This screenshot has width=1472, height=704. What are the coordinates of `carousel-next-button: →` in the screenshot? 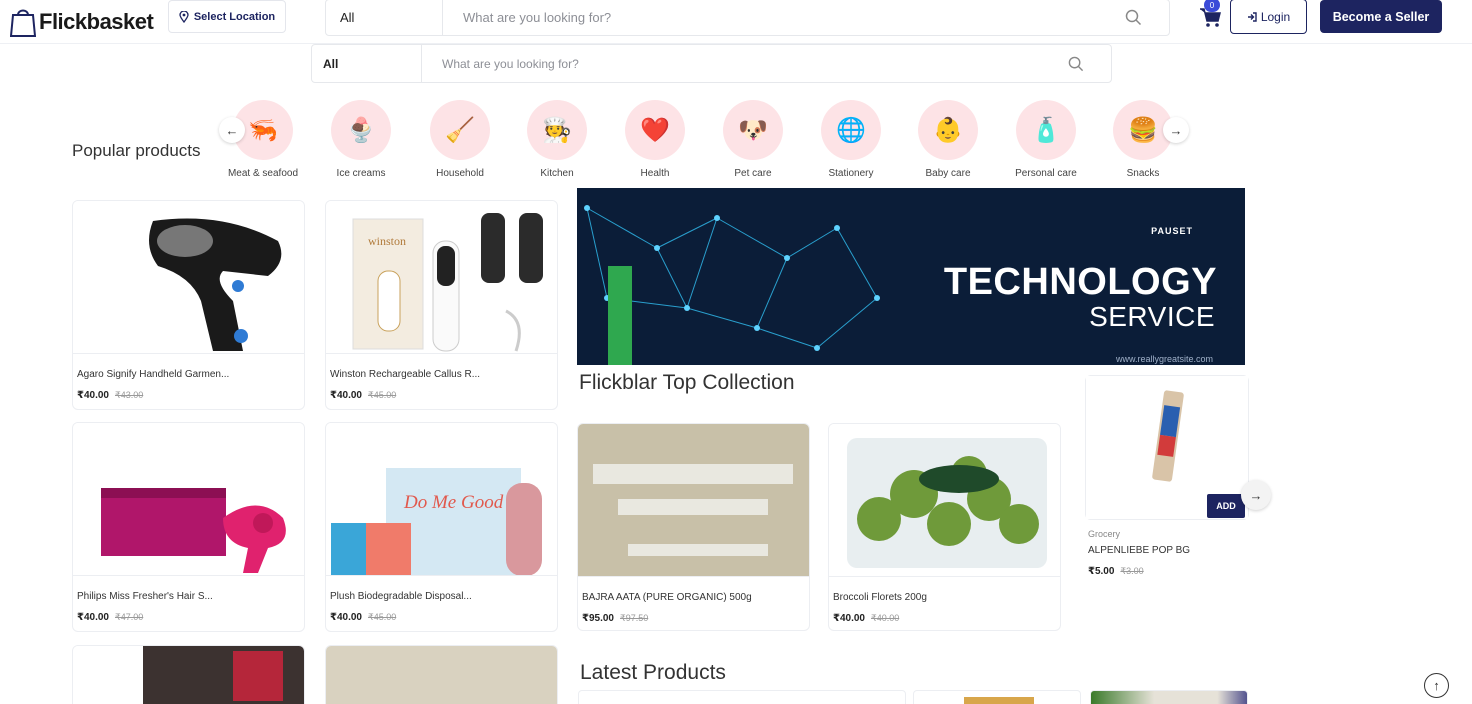 It's located at (1176, 130).